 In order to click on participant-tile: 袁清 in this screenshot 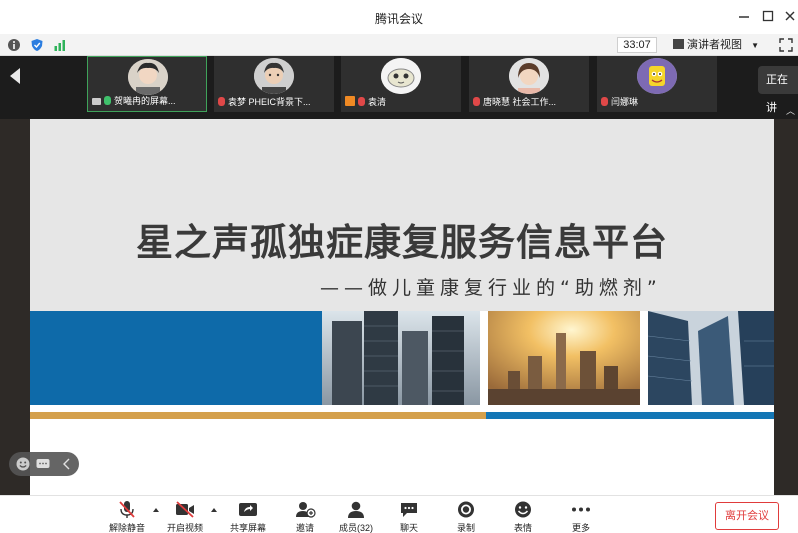, I will do `click(401, 84)`.